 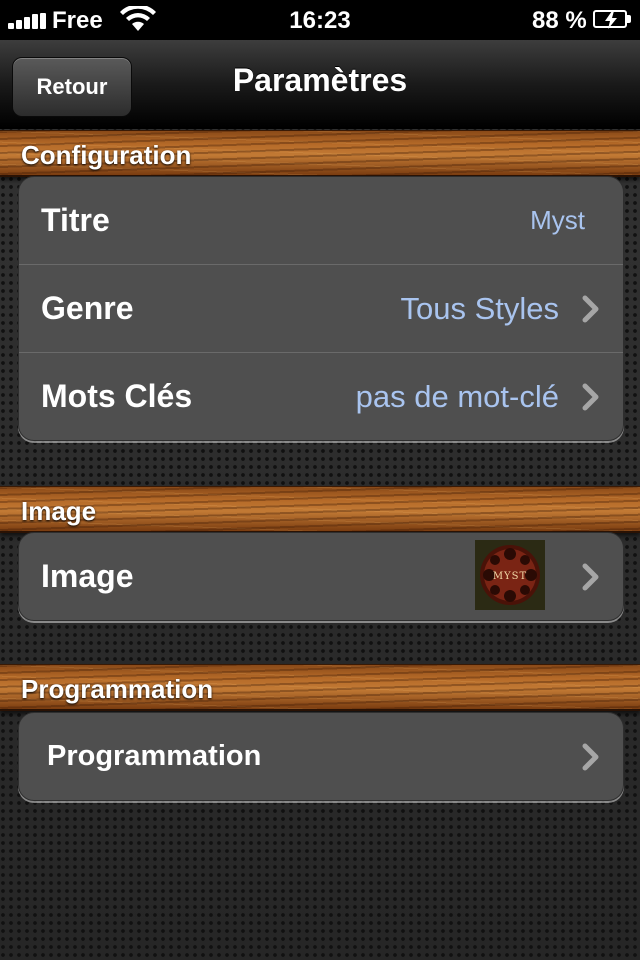 I want to click on battery-tip, so click(x=629, y=19).